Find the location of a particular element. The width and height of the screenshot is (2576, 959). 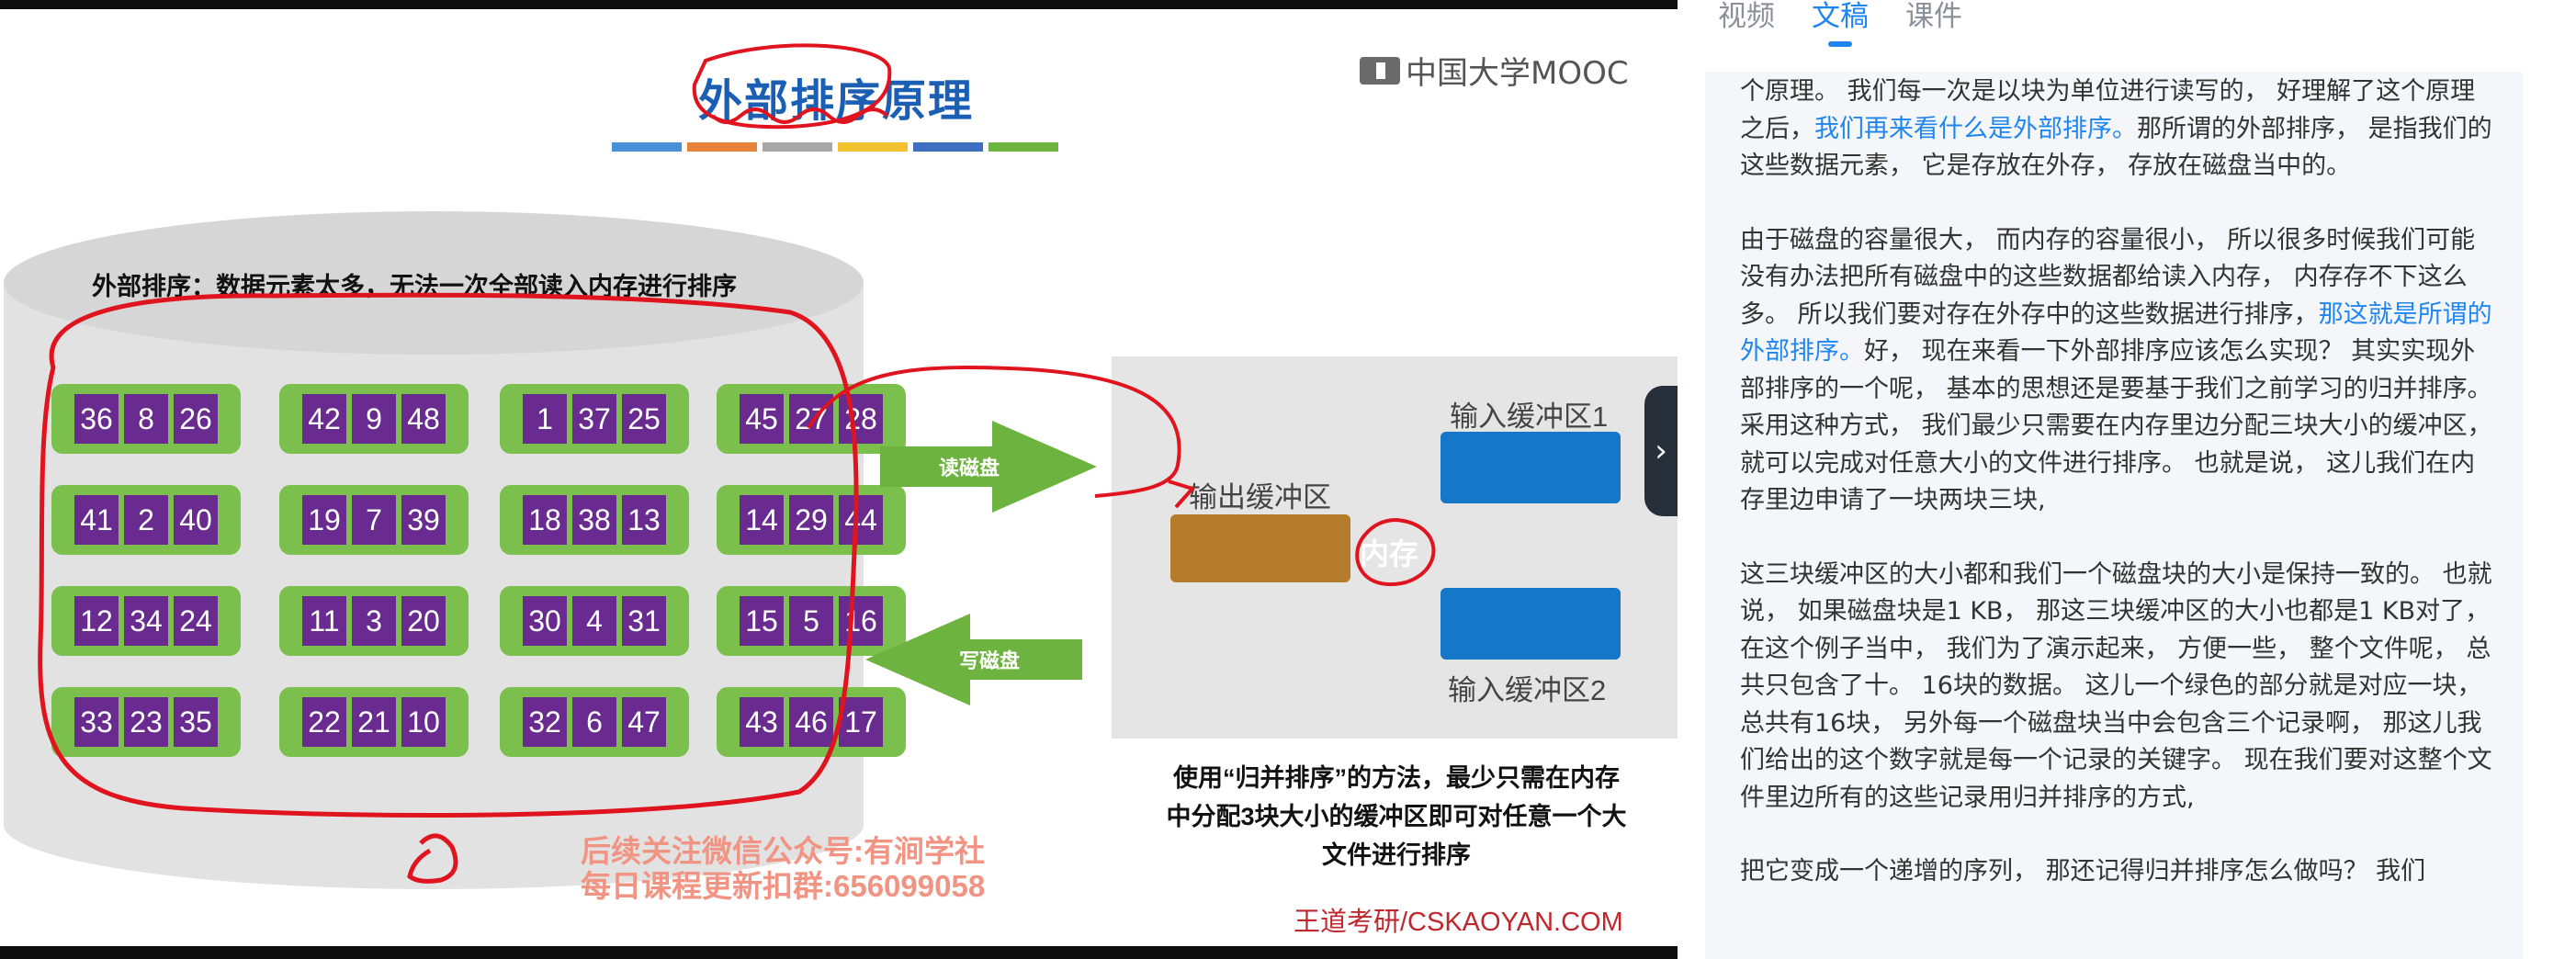

record-key: 12 is located at coordinates (96, 621).